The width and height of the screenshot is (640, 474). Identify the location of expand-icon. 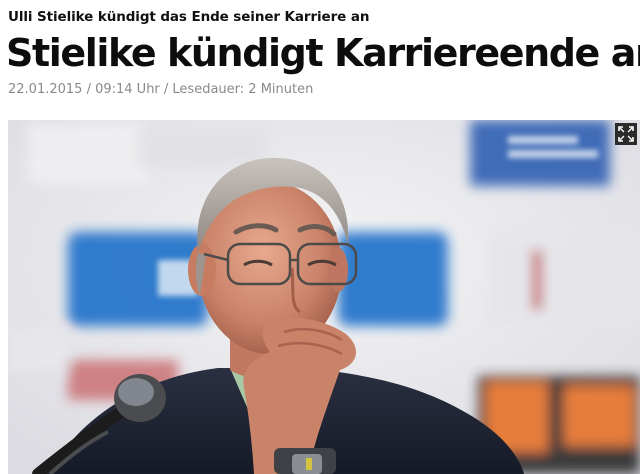
(626, 134).